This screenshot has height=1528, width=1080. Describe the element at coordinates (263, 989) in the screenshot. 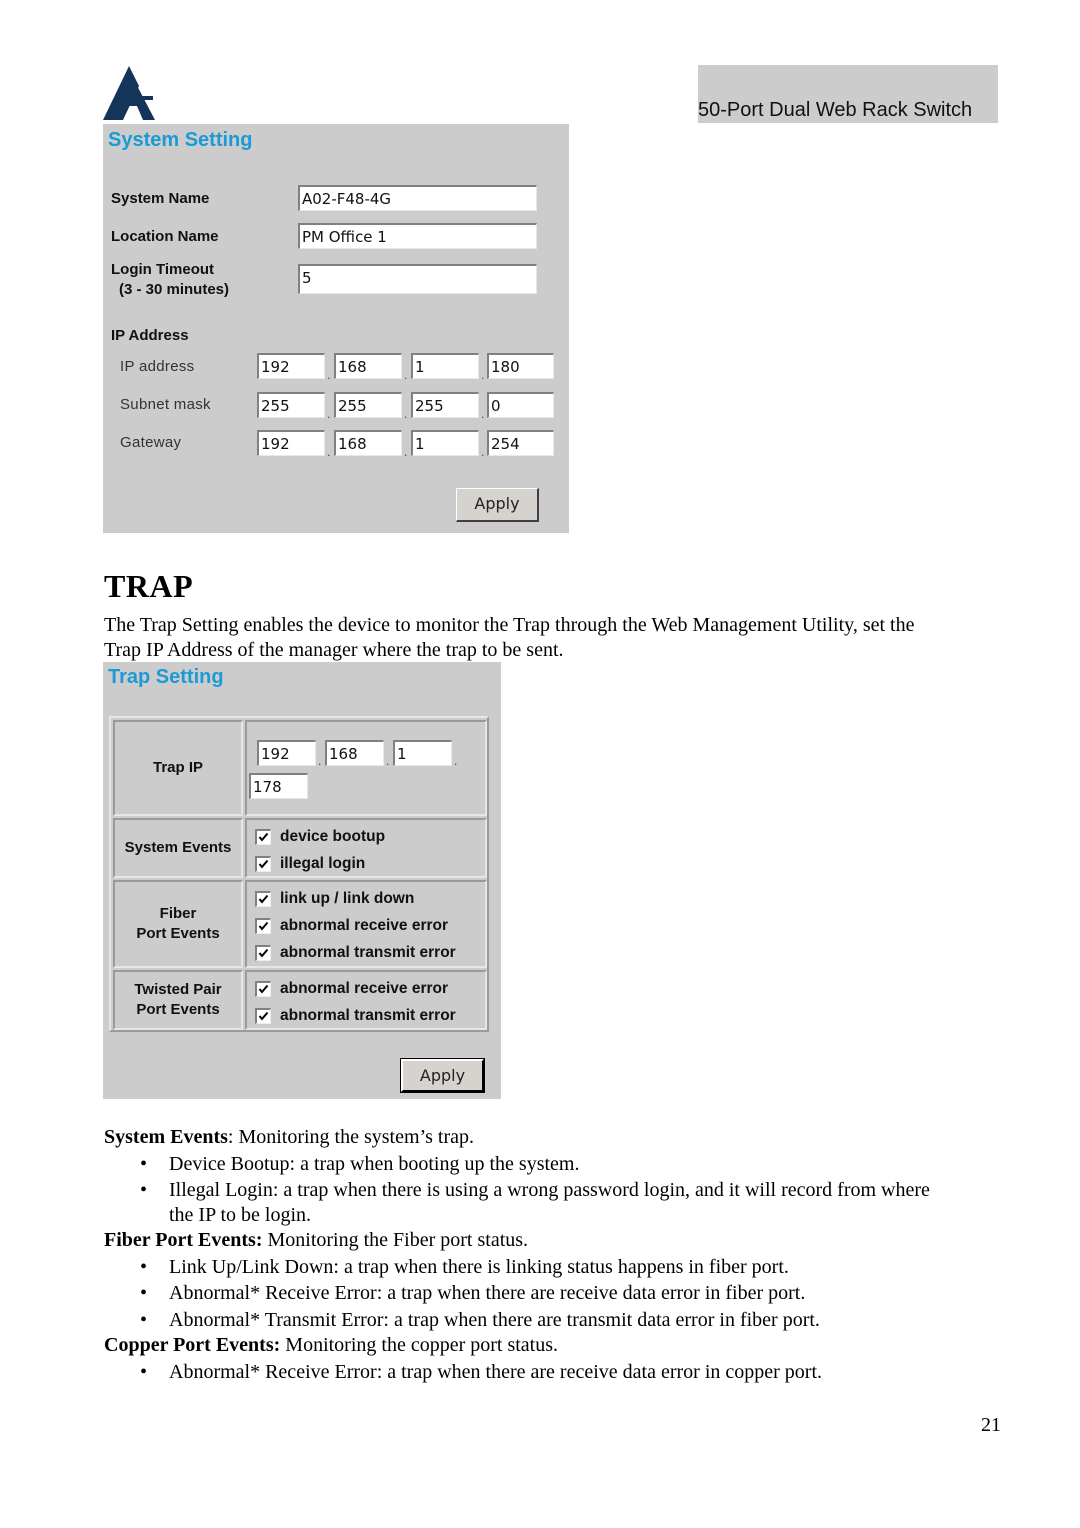

I see `tp-receive-error-checkbox` at that location.